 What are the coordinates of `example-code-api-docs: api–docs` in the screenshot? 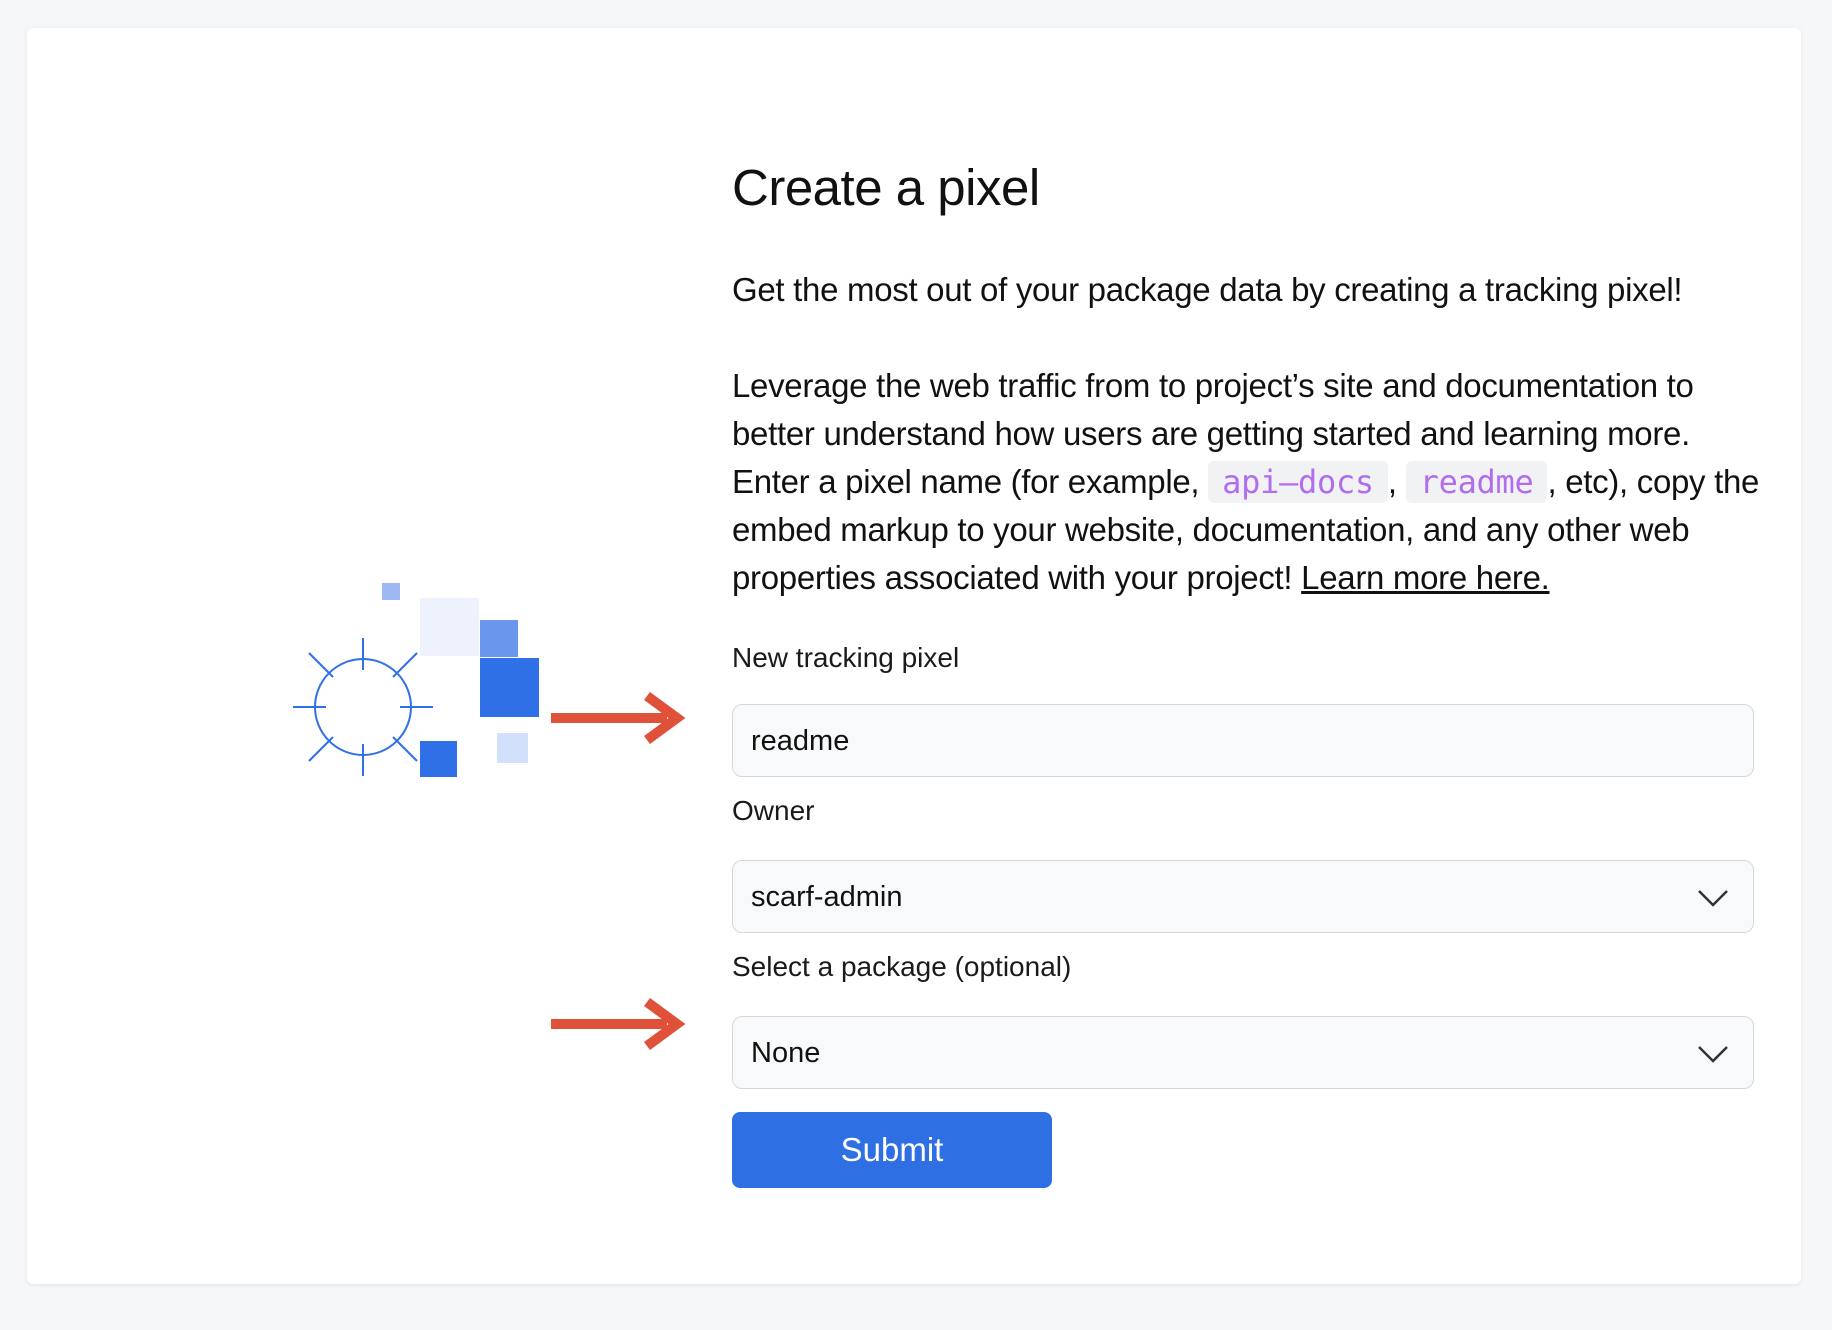 It's located at (1298, 482).